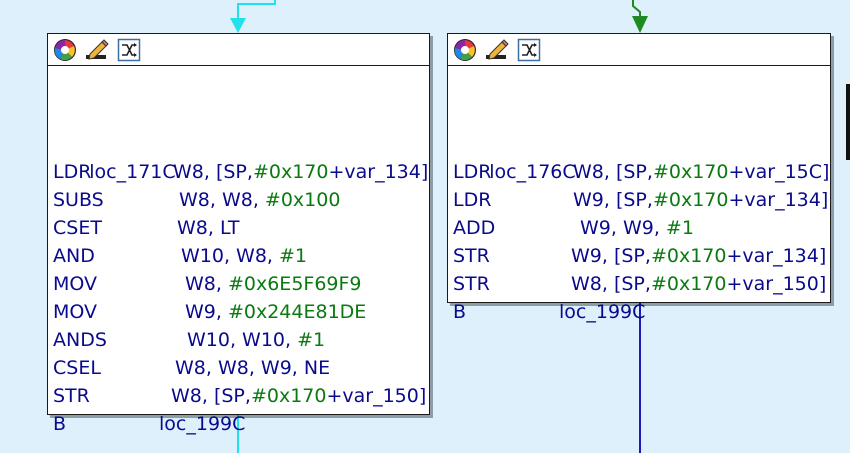 This screenshot has width=850, height=453. Describe the element at coordinates (514, 156) in the screenshot. I see `block-label: loc_176C` at that location.